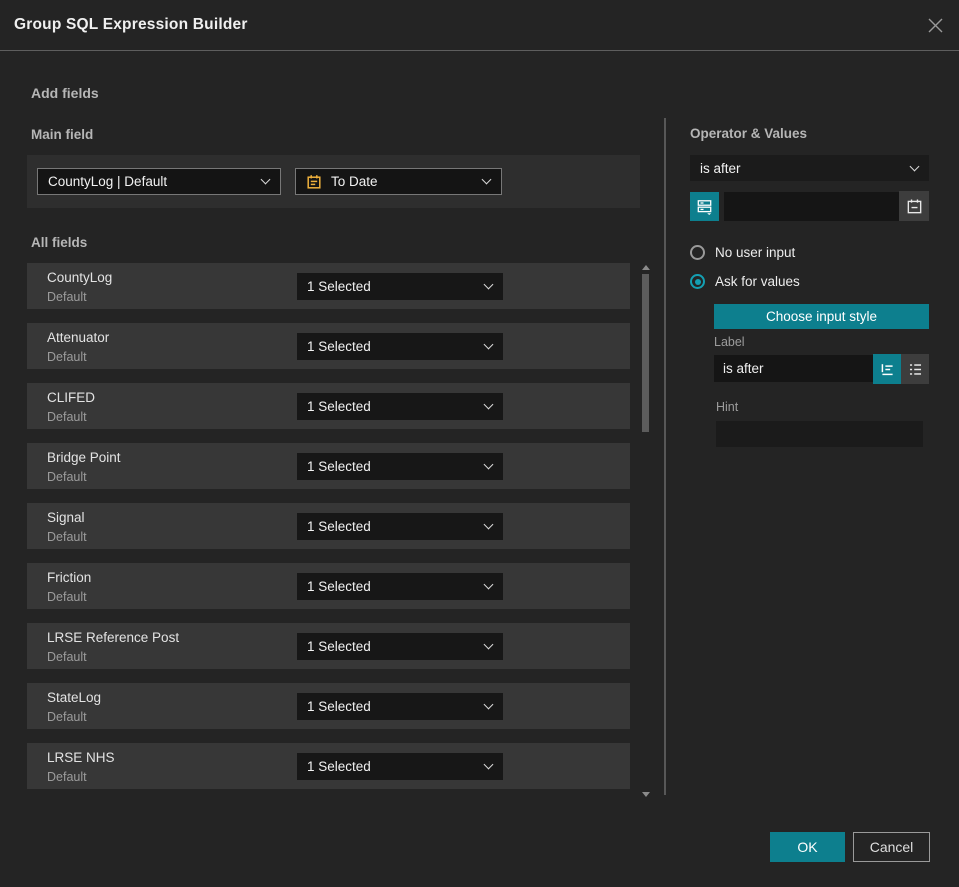 This screenshot has width=959, height=887. What do you see at coordinates (665, 456) in the screenshot?
I see `panel-divider` at bounding box center [665, 456].